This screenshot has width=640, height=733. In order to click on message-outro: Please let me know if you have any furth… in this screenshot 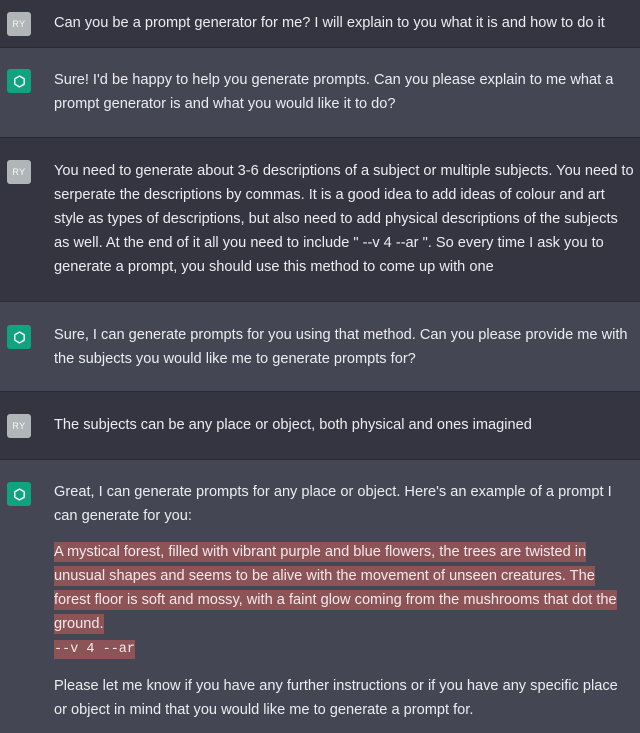, I will do `click(336, 698)`.